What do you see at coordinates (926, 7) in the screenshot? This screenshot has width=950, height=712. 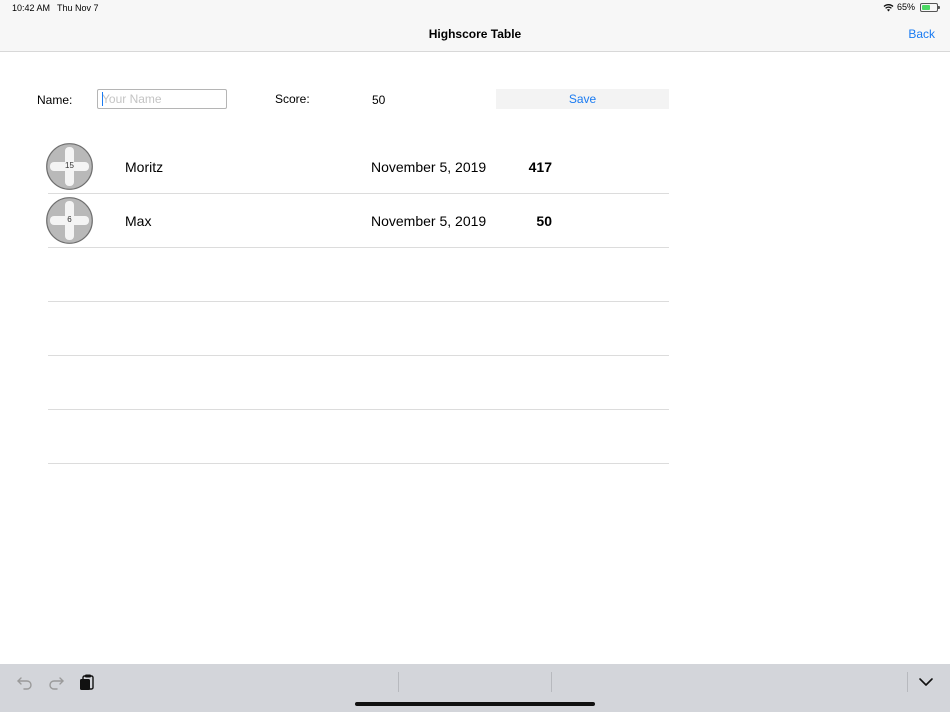 I see `battery-fill` at bounding box center [926, 7].